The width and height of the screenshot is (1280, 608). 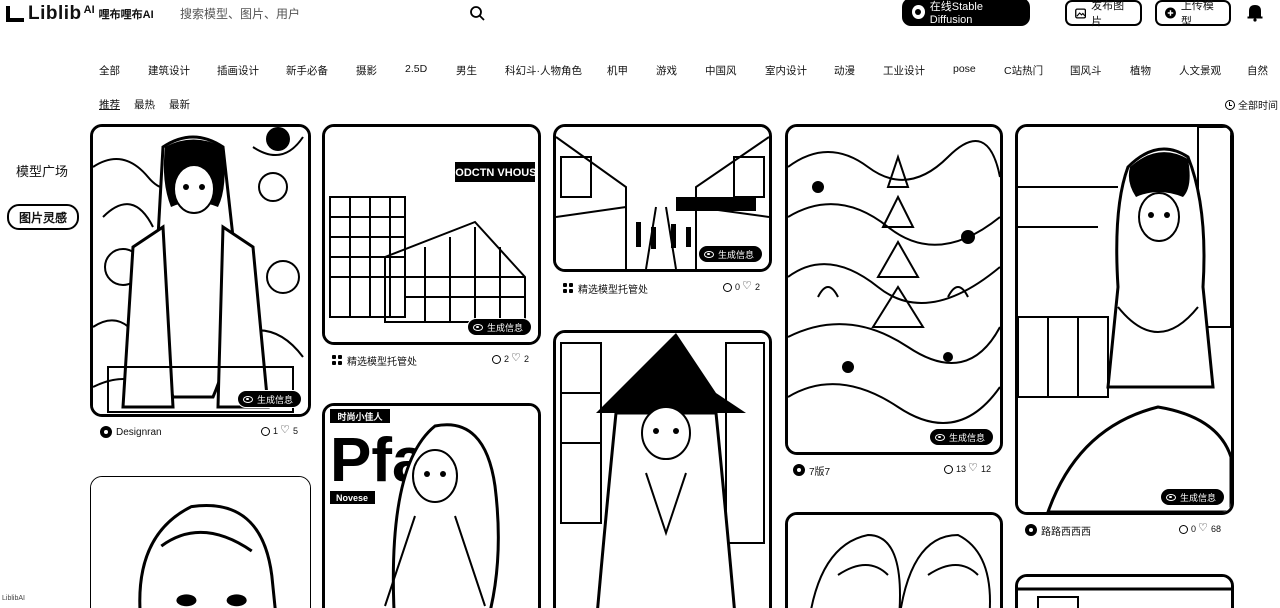 What do you see at coordinates (904, 70) in the screenshot?
I see `category-industrial: 工业设计` at bounding box center [904, 70].